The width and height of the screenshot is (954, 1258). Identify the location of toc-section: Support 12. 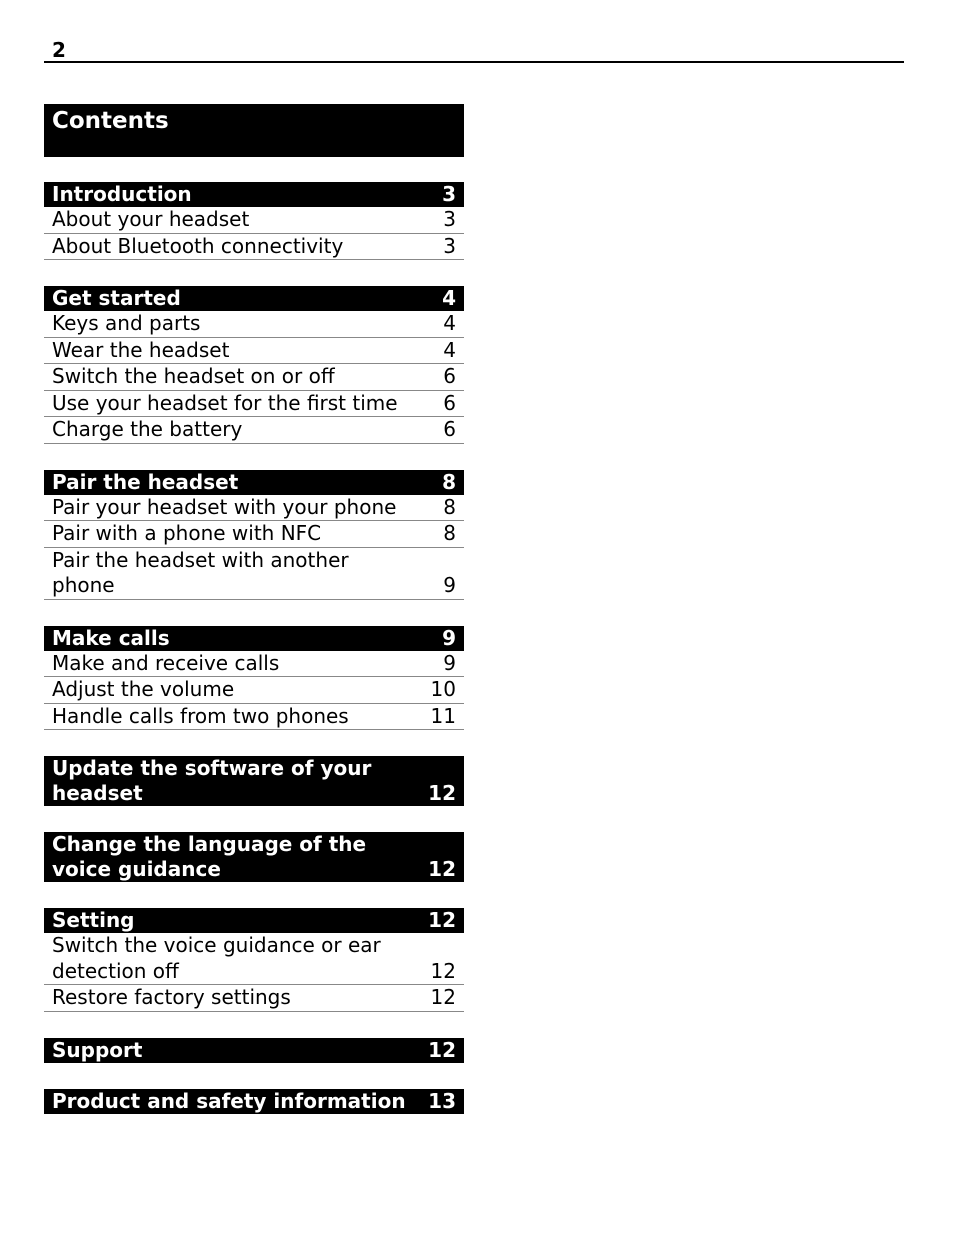
(254, 1050).